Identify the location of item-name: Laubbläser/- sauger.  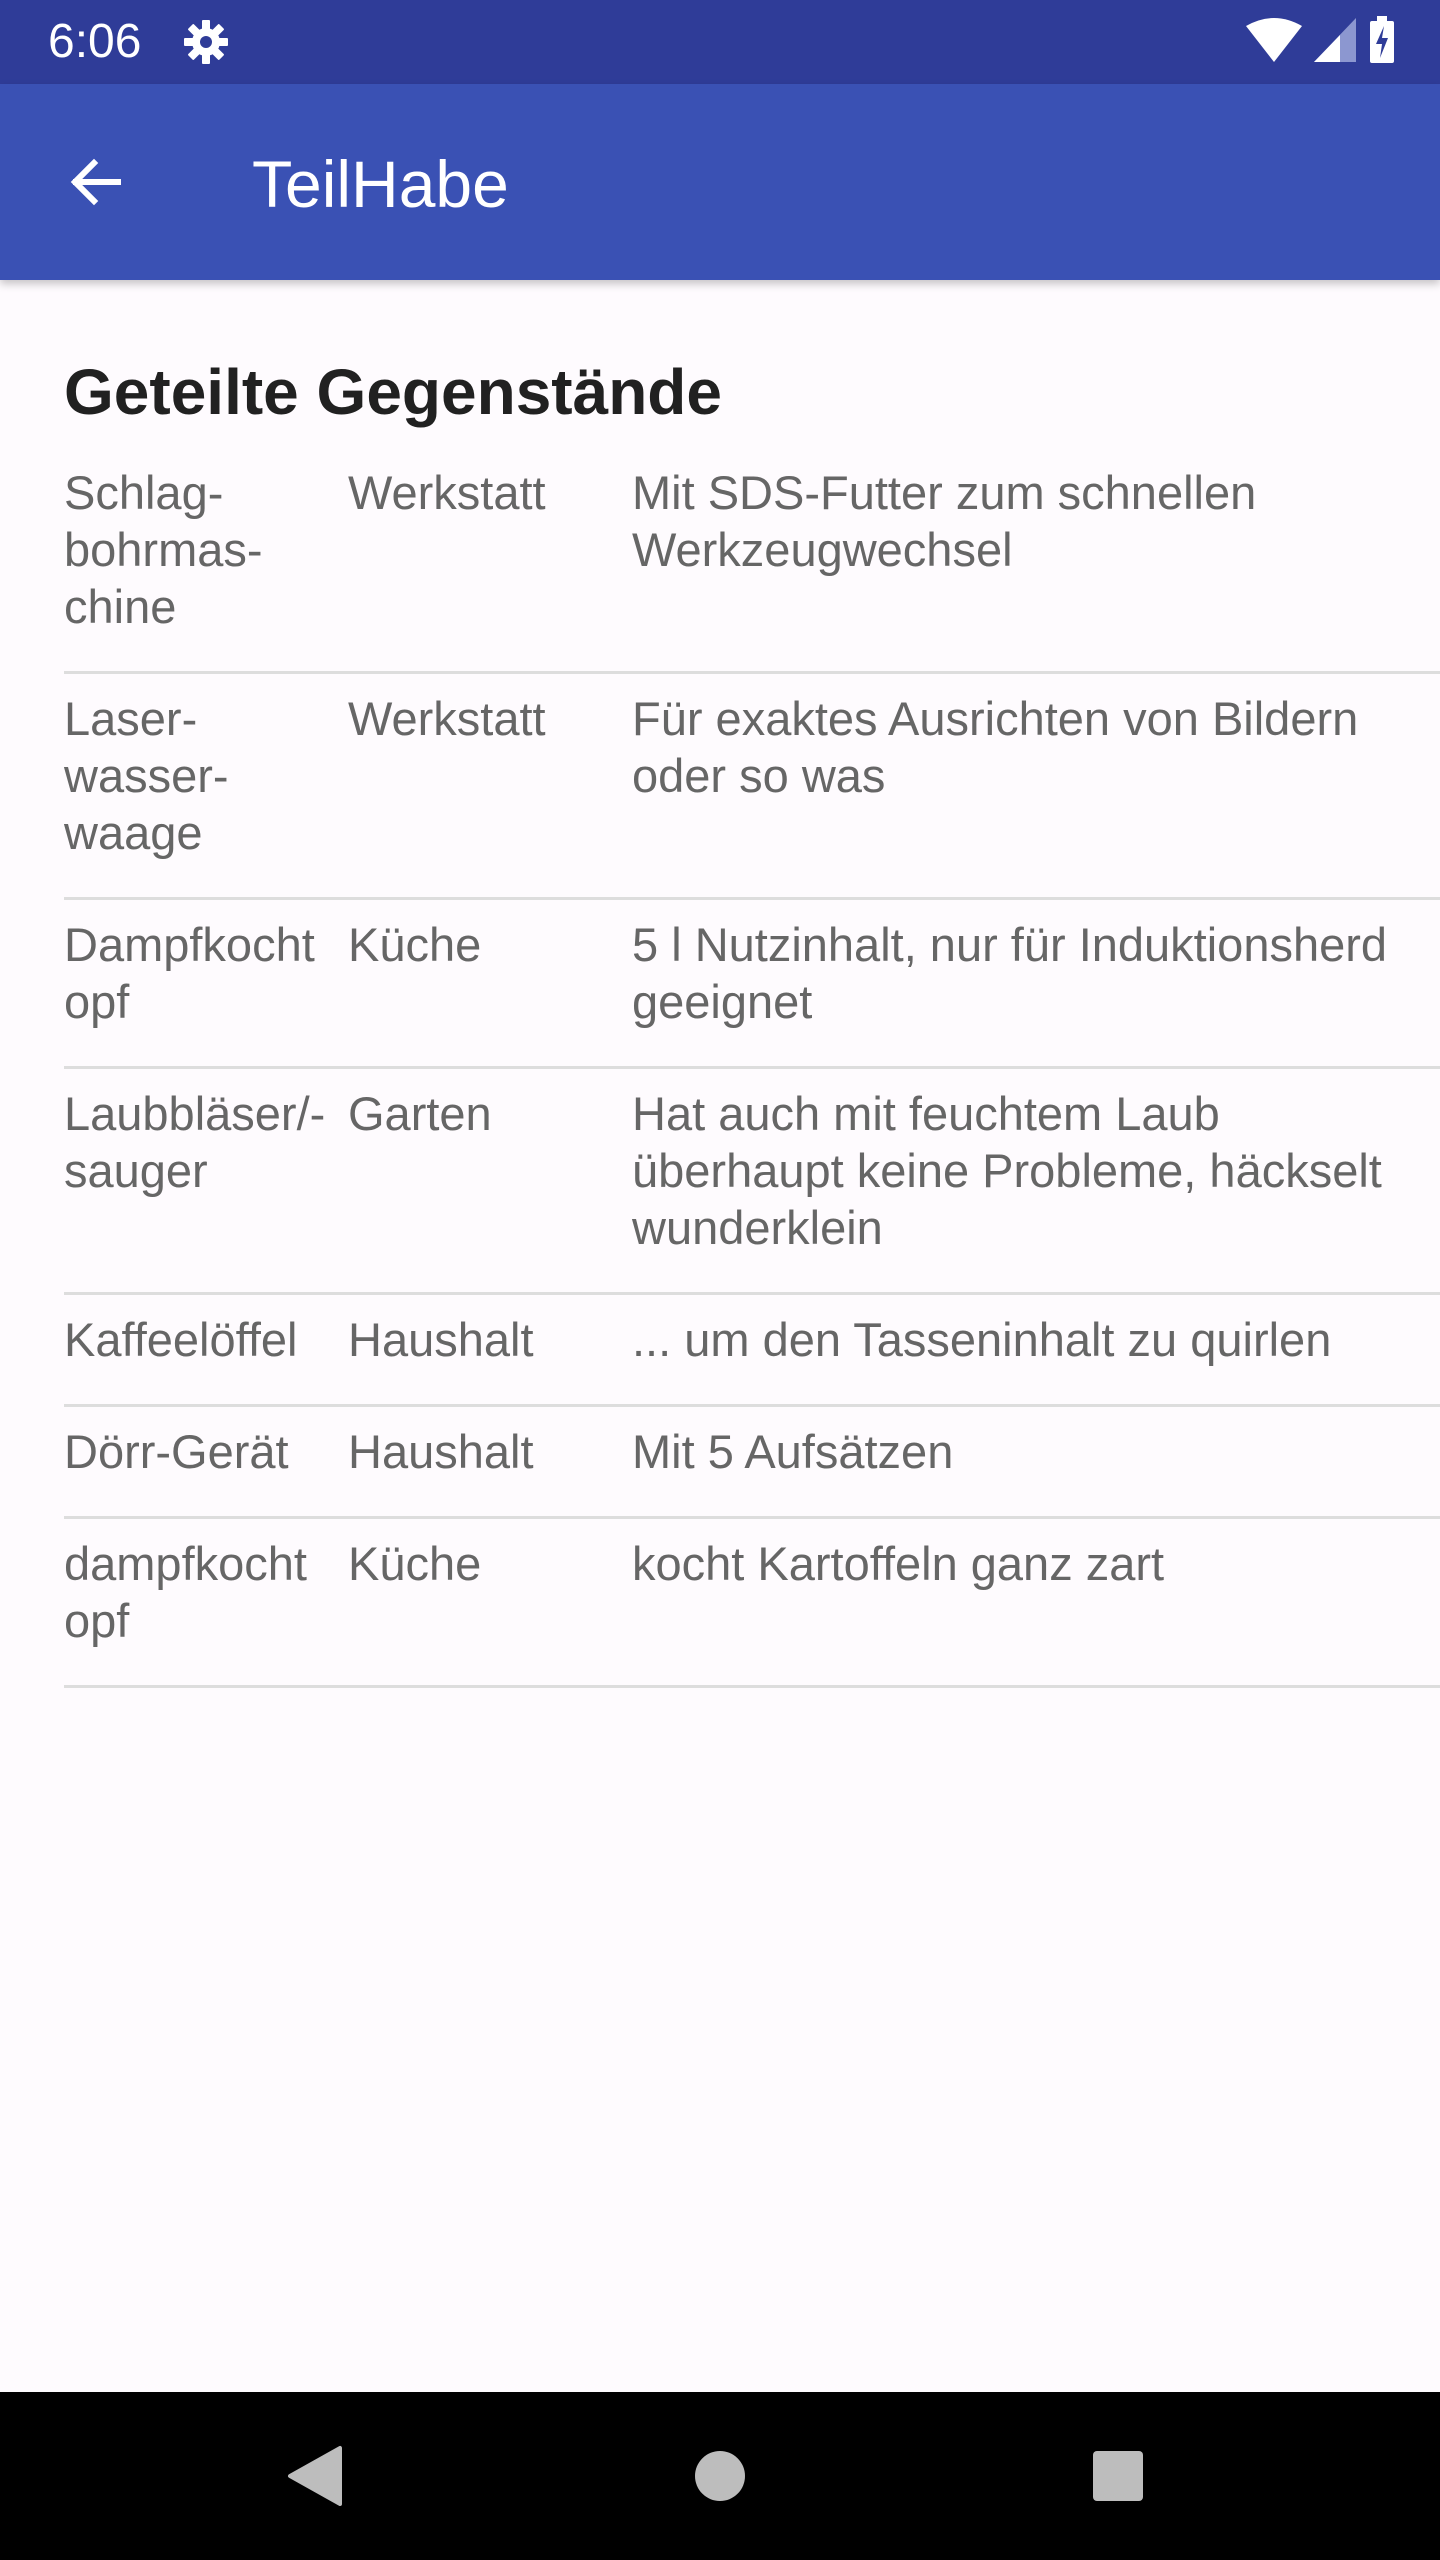
(195, 1142).